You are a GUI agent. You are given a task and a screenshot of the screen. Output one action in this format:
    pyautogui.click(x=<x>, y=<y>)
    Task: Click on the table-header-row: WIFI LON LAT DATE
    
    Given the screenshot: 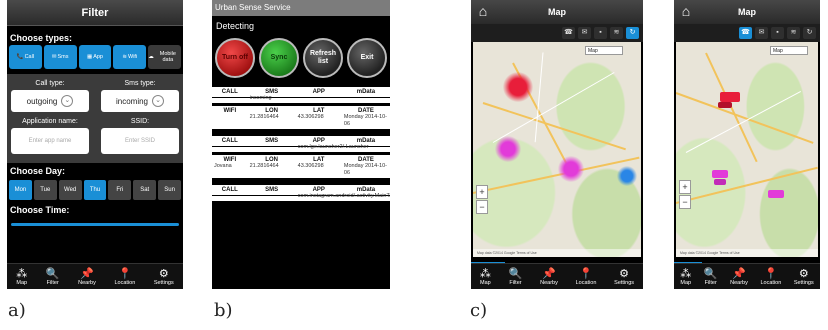 What is the action you would take?
    pyautogui.click(x=301, y=157)
    